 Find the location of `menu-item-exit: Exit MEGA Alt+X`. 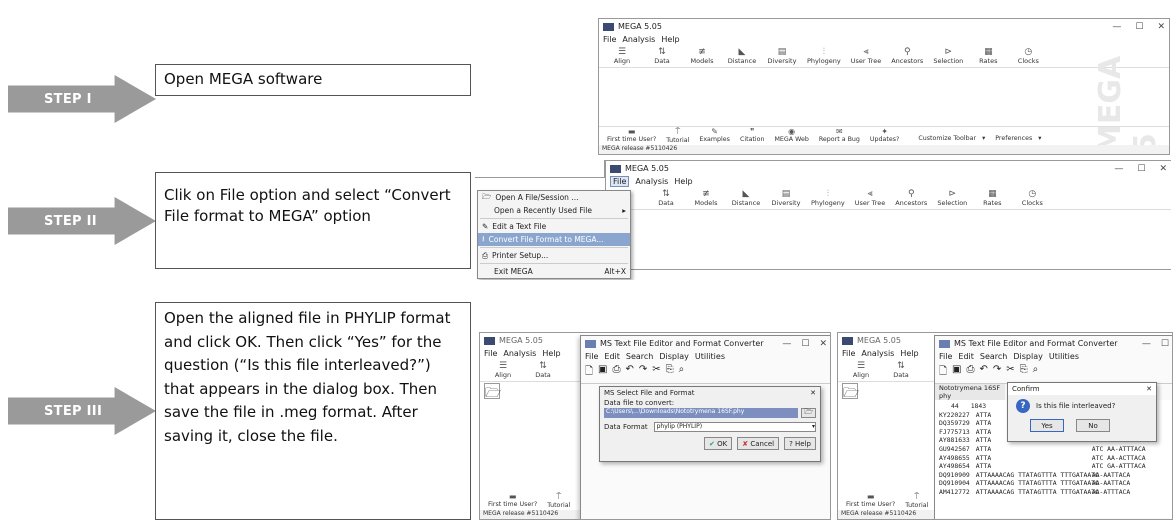

menu-item-exit: Exit MEGA Alt+X is located at coordinates (554, 271).